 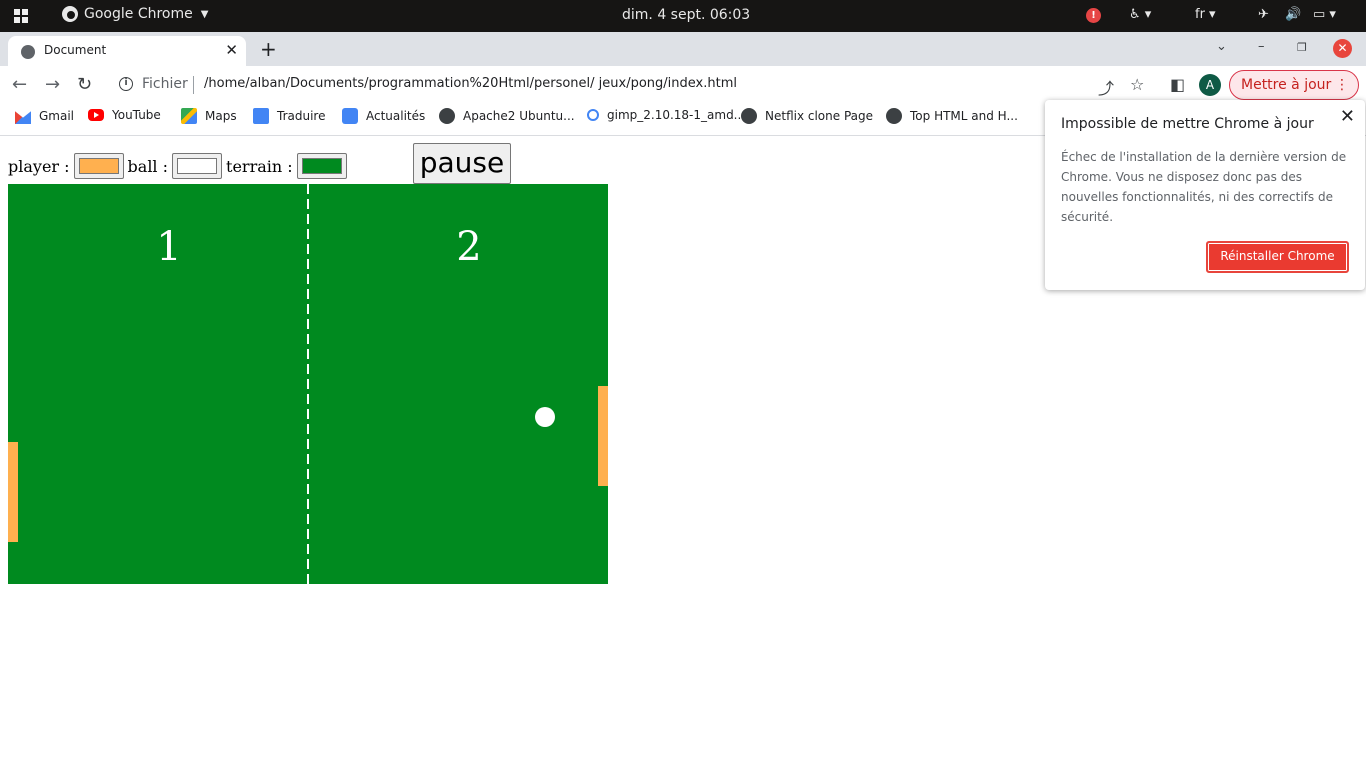 What do you see at coordinates (138, 14) in the screenshot?
I see `app-name: Google Chrome` at bounding box center [138, 14].